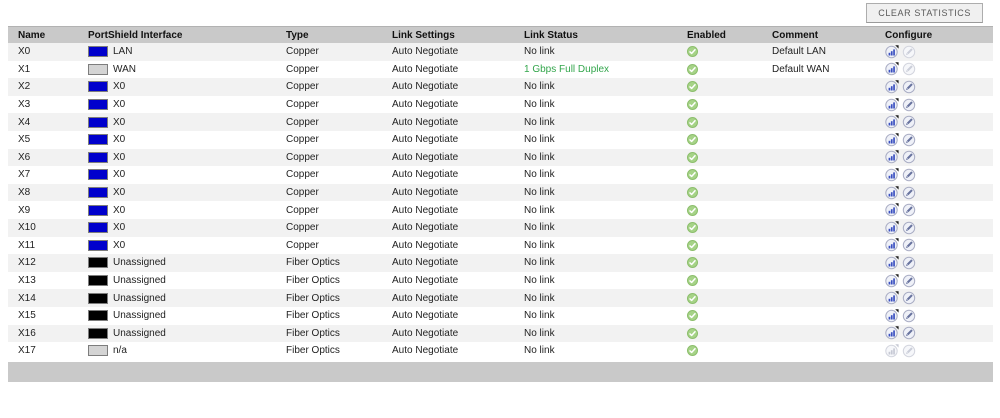 Image resolution: width=1000 pixels, height=418 pixels. Describe the element at coordinates (500, 372) in the screenshot. I see `table-footer-bar` at that location.